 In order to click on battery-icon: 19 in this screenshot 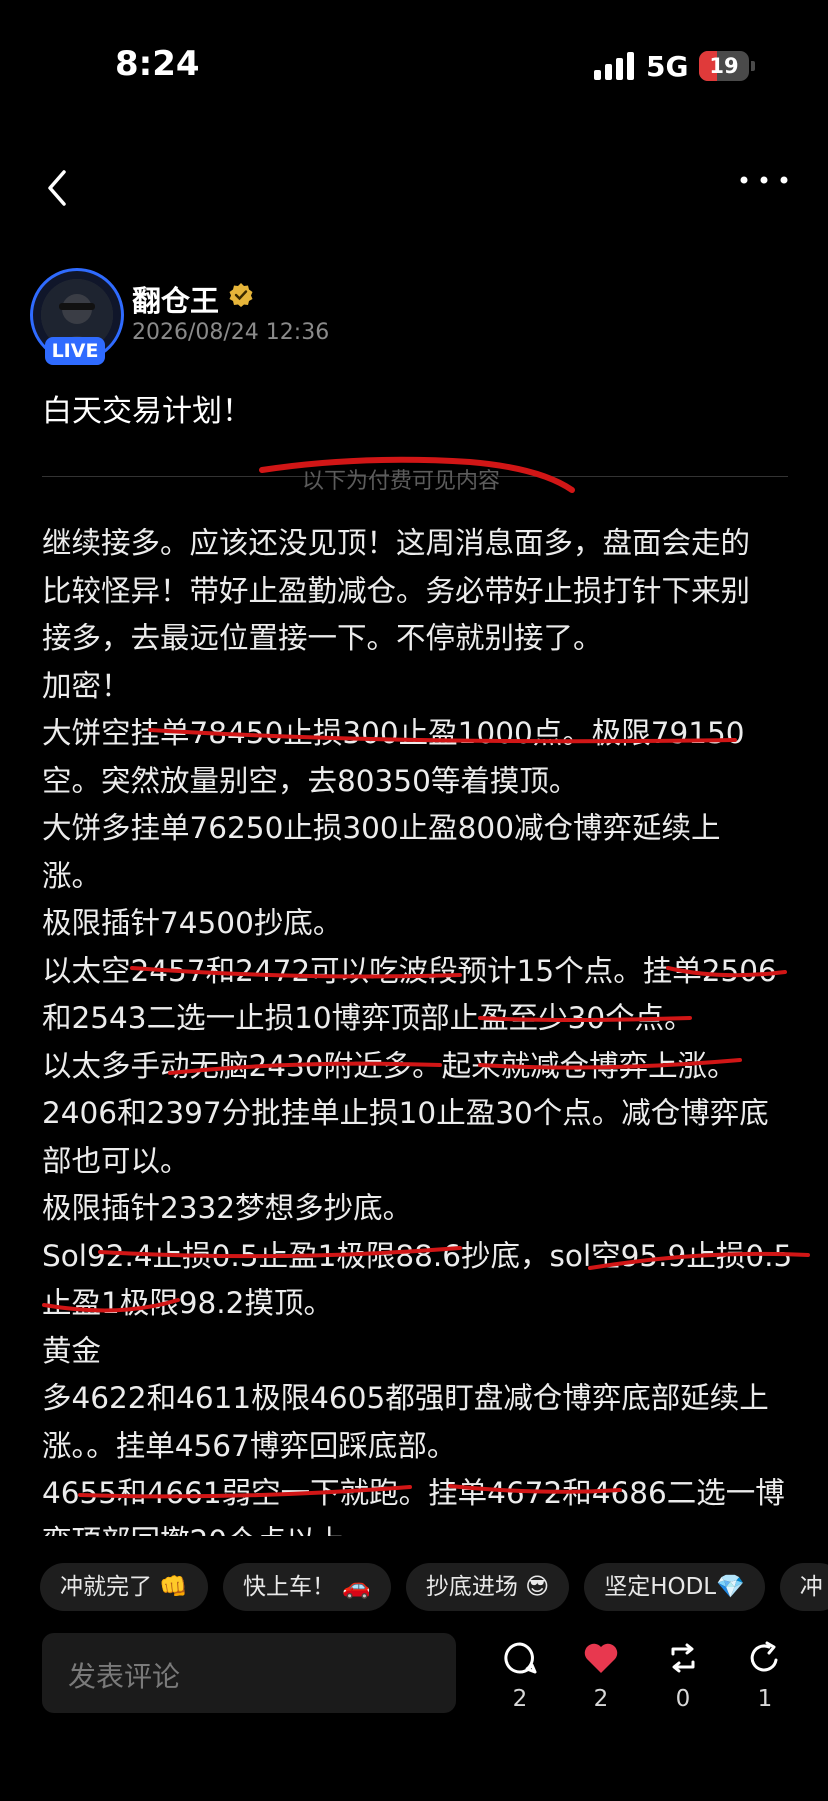, I will do `click(724, 66)`.